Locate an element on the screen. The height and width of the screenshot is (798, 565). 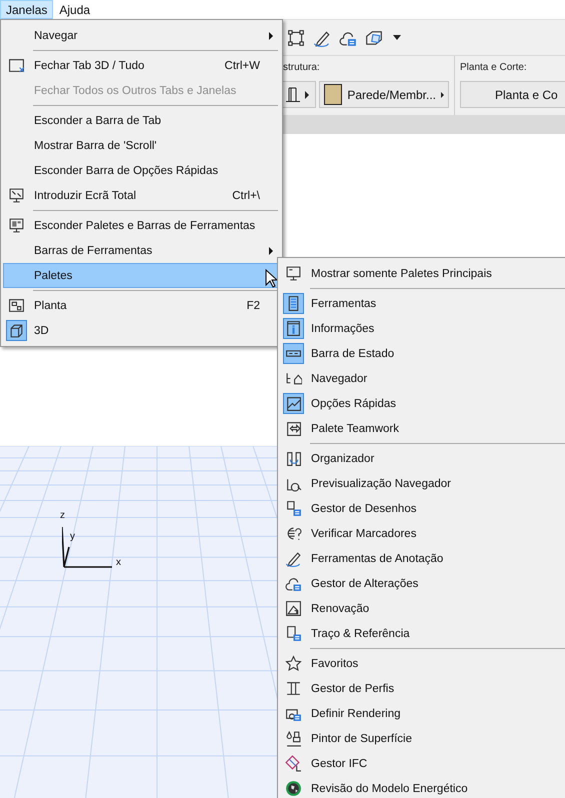
menu-item-label: 3D is located at coordinates (41, 330).